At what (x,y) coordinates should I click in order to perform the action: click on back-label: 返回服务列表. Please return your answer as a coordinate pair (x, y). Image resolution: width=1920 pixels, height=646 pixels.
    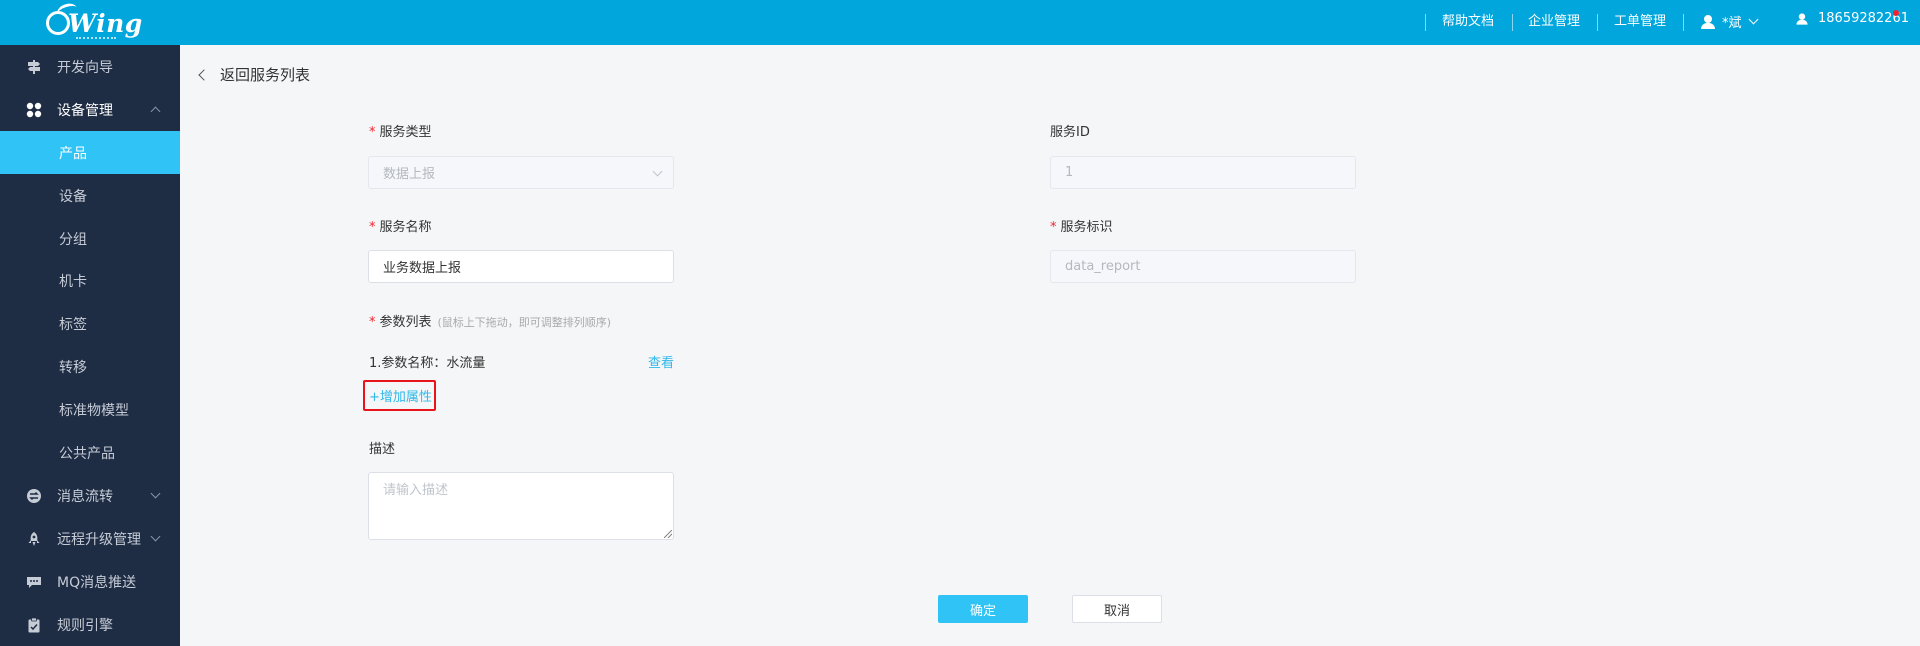
    Looking at the image, I should click on (265, 75).